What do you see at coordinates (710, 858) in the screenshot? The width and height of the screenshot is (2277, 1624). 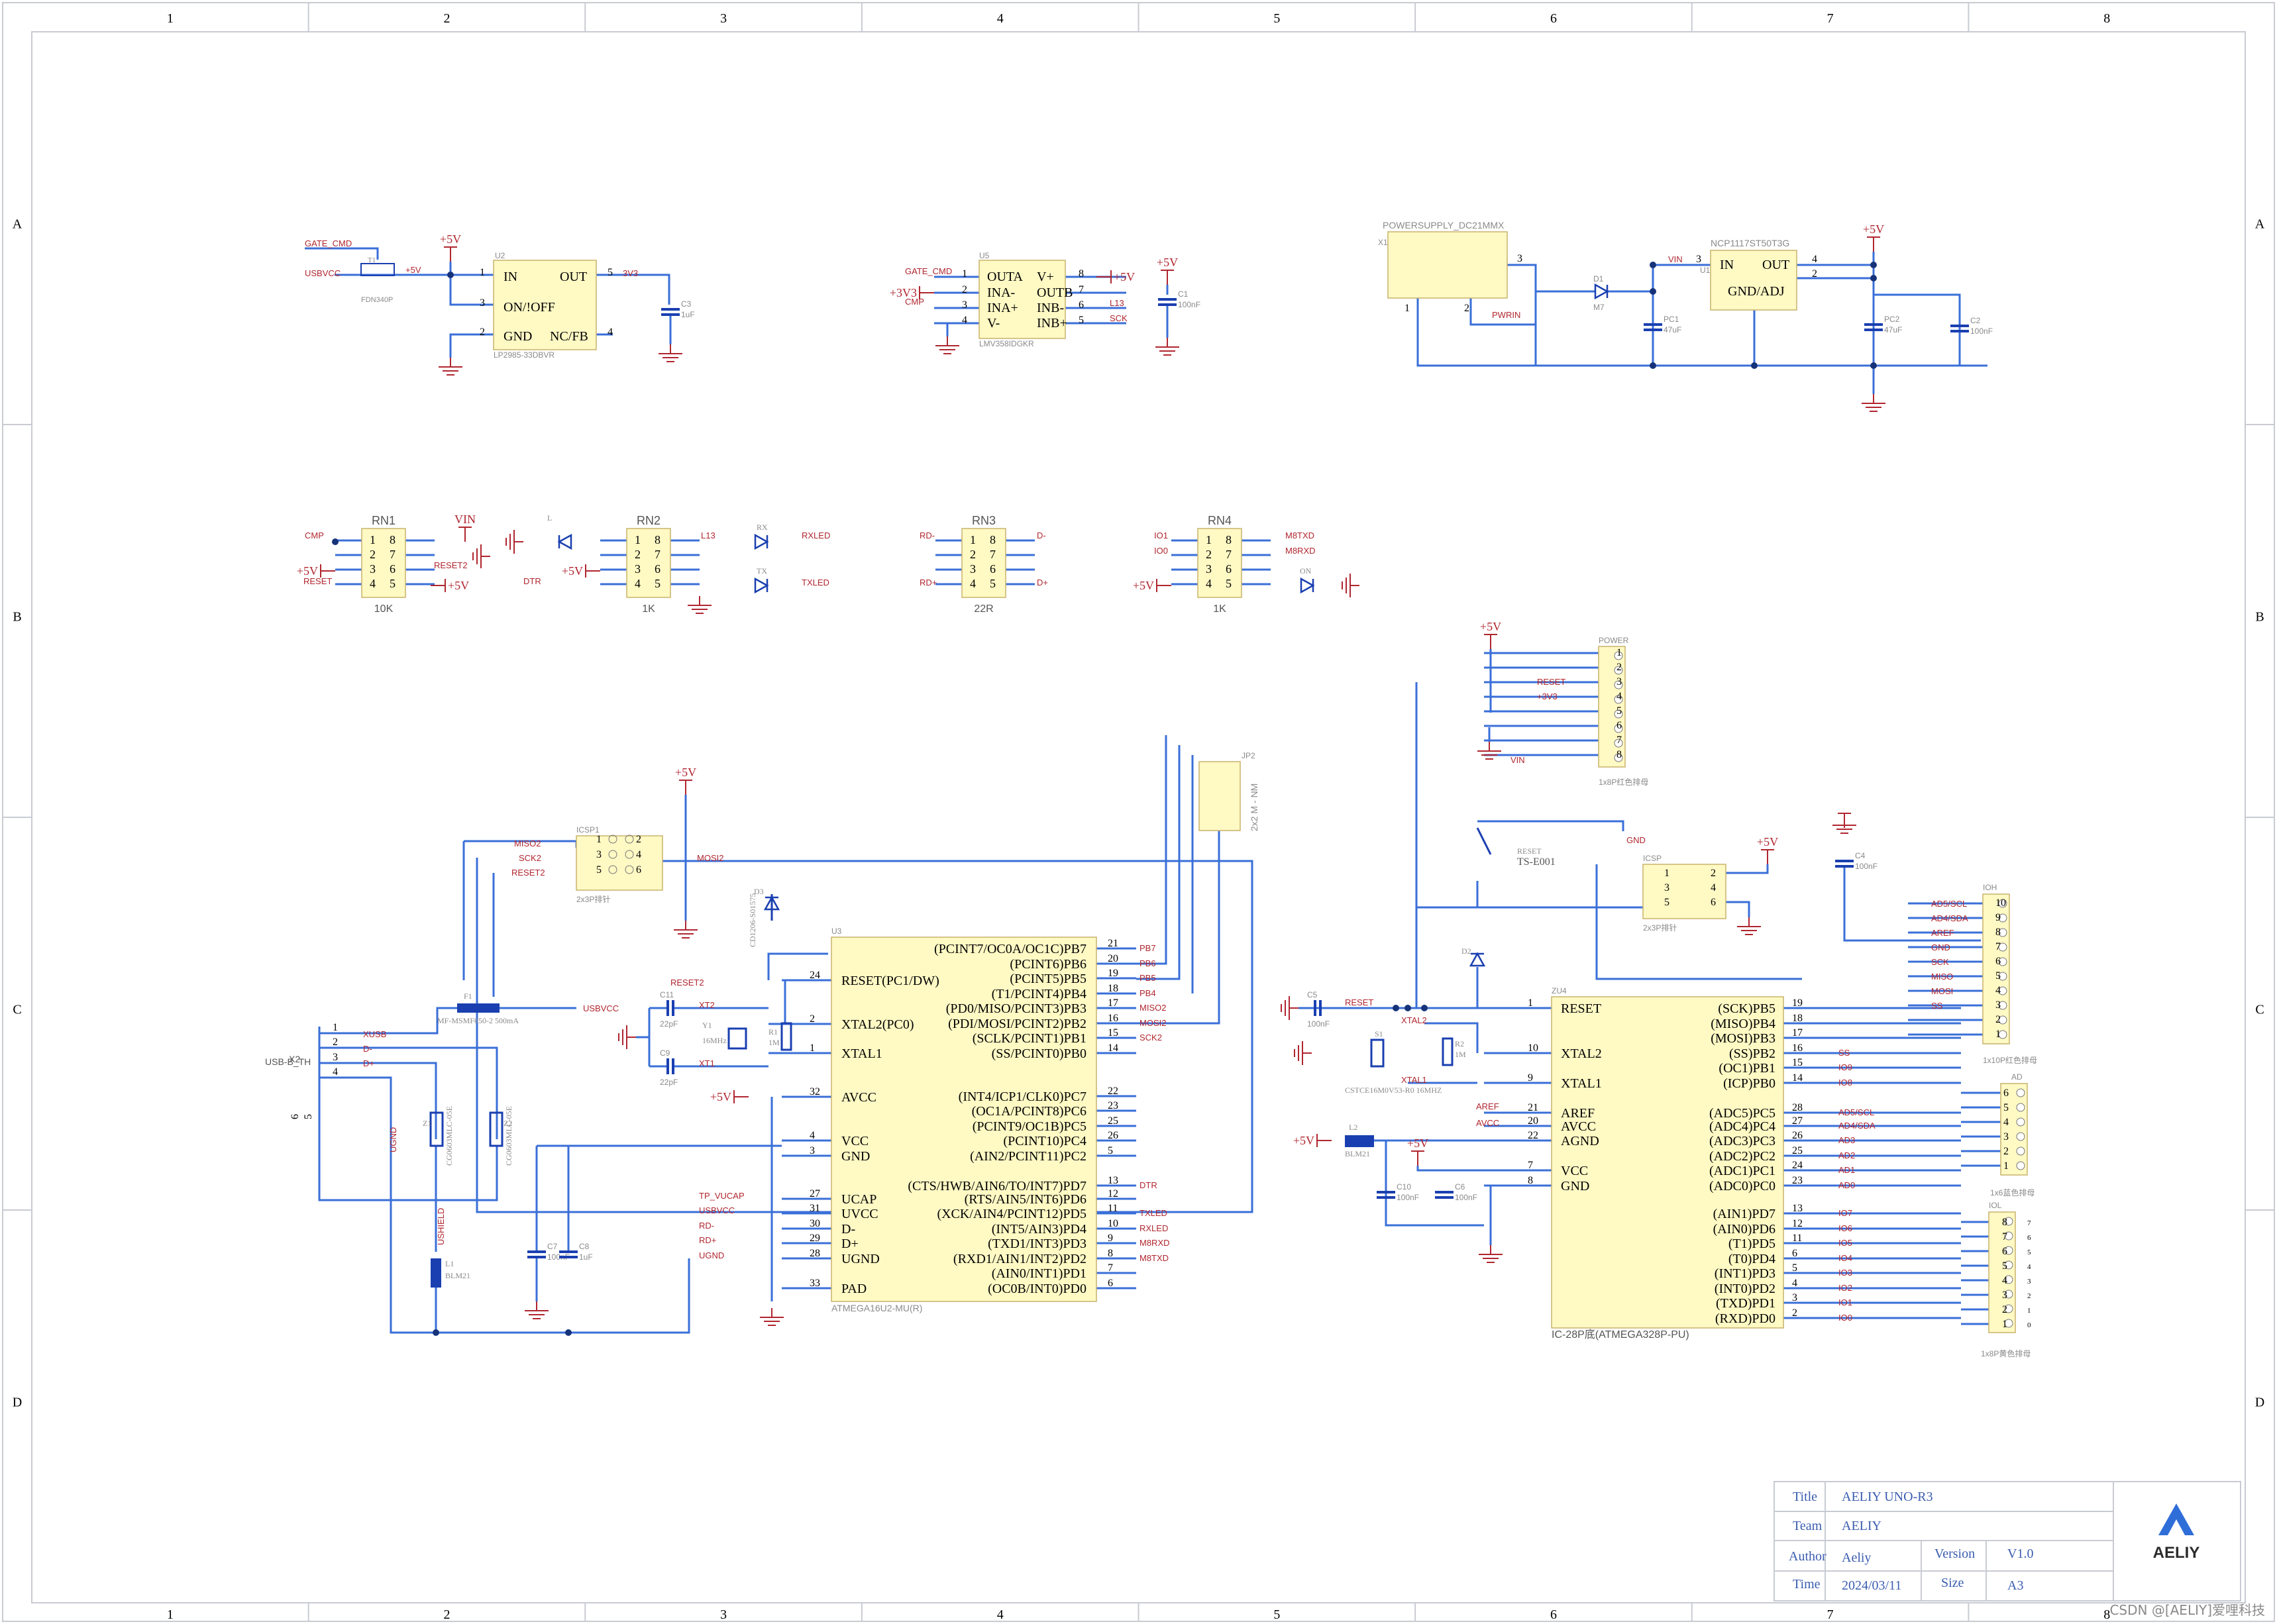 I see `net-label: MOSI2` at bounding box center [710, 858].